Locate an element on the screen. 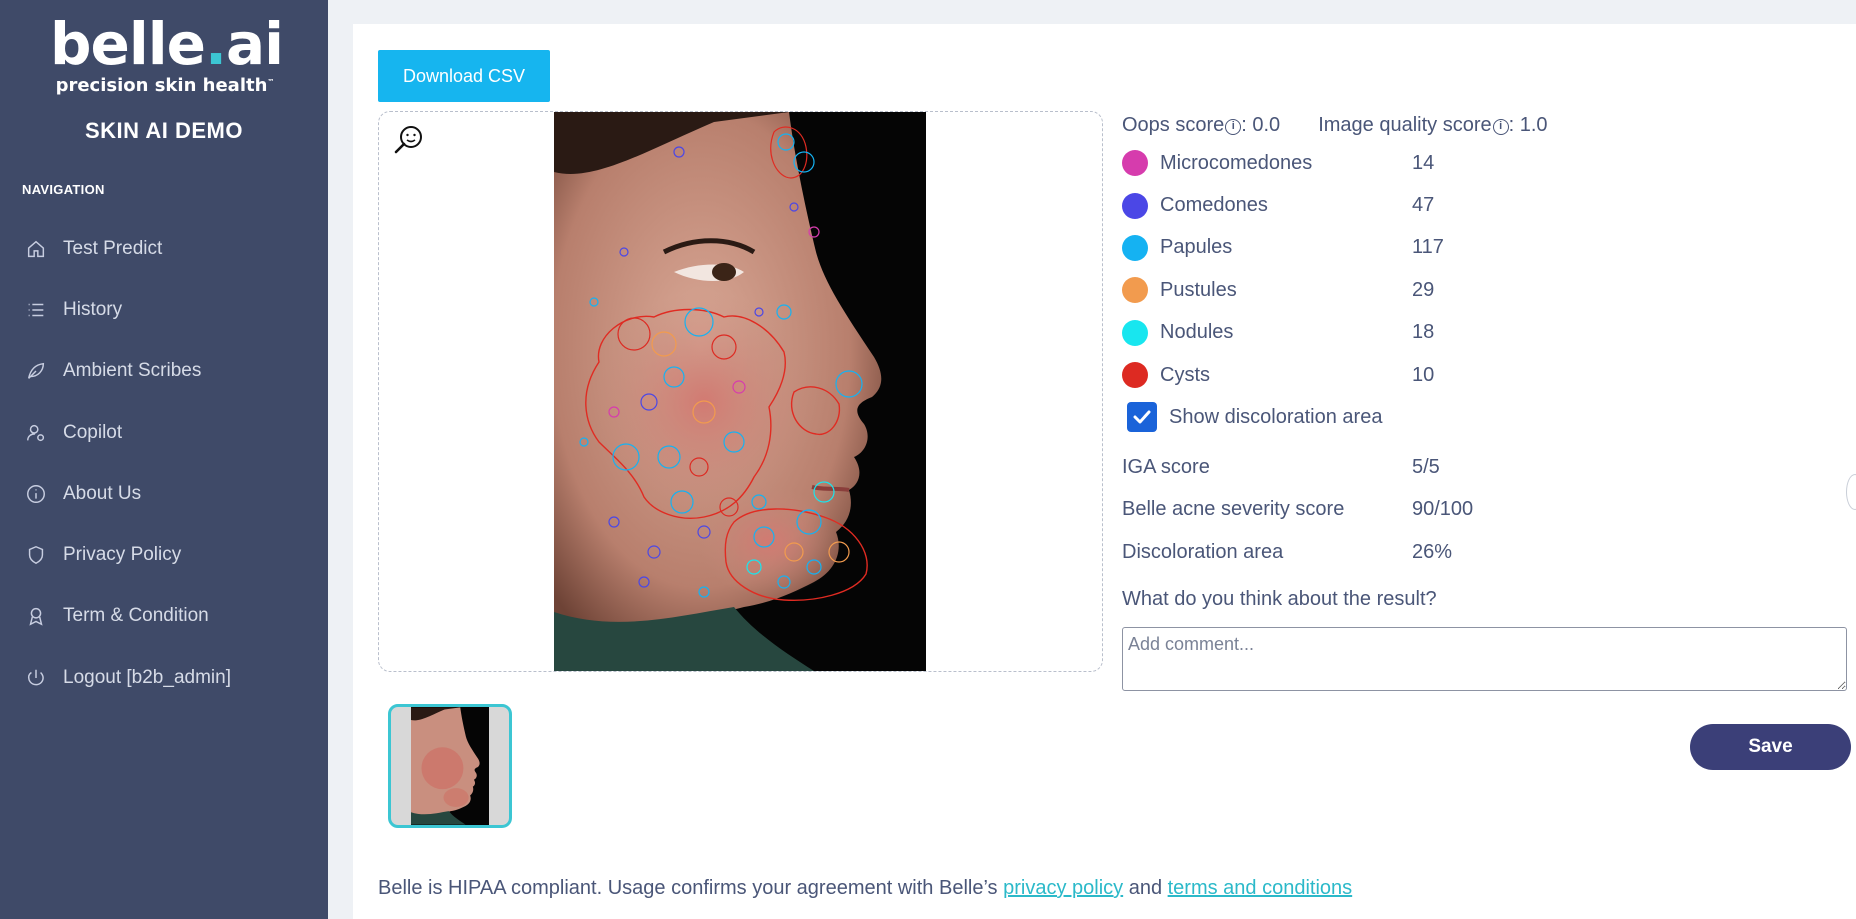 This screenshot has height=919, width=1856. nav-heading: NAVIGATION is located at coordinates (63, 189).